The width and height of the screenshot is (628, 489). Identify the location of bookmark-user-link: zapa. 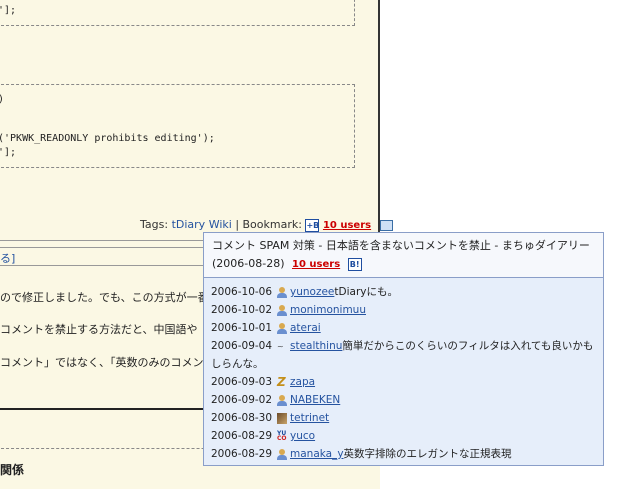
(302, 382).